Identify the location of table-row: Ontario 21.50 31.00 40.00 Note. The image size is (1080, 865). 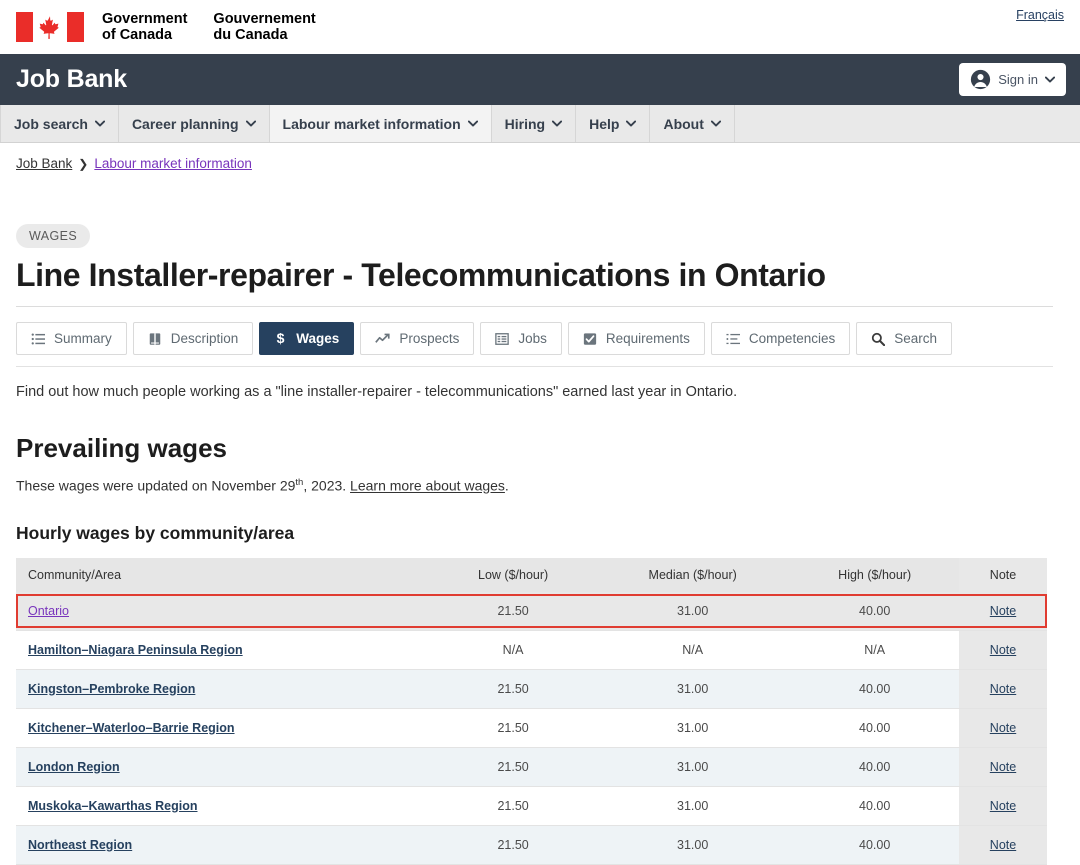
(531, 611).